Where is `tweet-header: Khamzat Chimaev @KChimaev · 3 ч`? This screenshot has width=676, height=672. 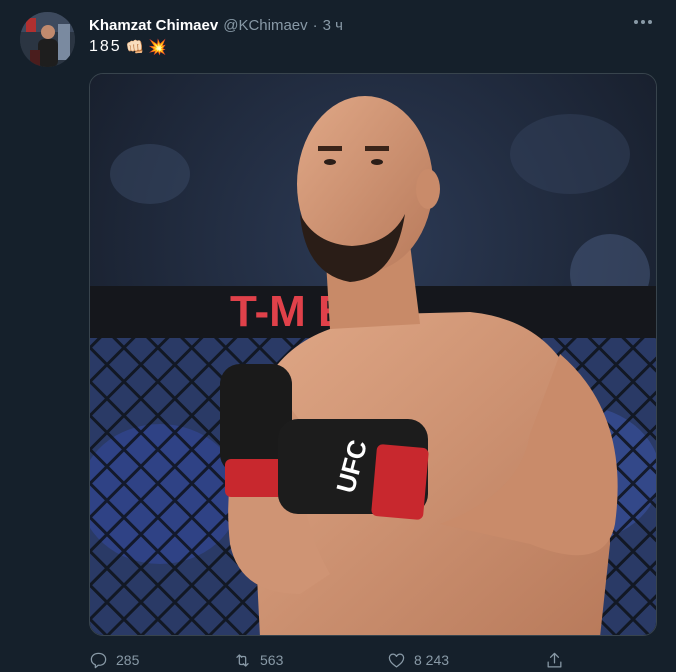 tweet-header: Khamzat Chimaev @KChimaev · 3 ч is located at coordinates (216, 25).